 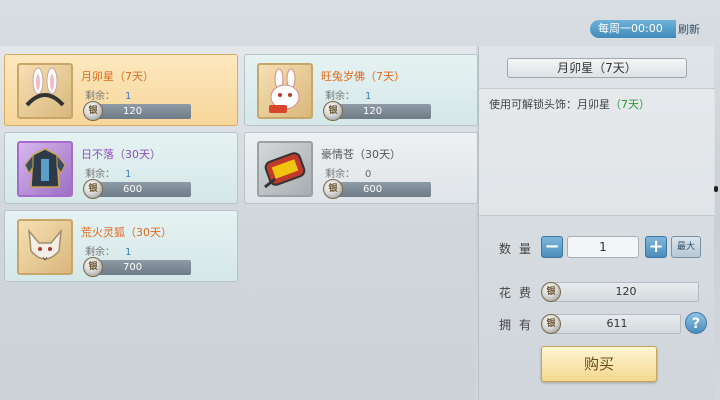 What do you see at coordinates (45, 169) in the screenshot?
I see `armor-outfit-icon` at bounding box center [45, 169].